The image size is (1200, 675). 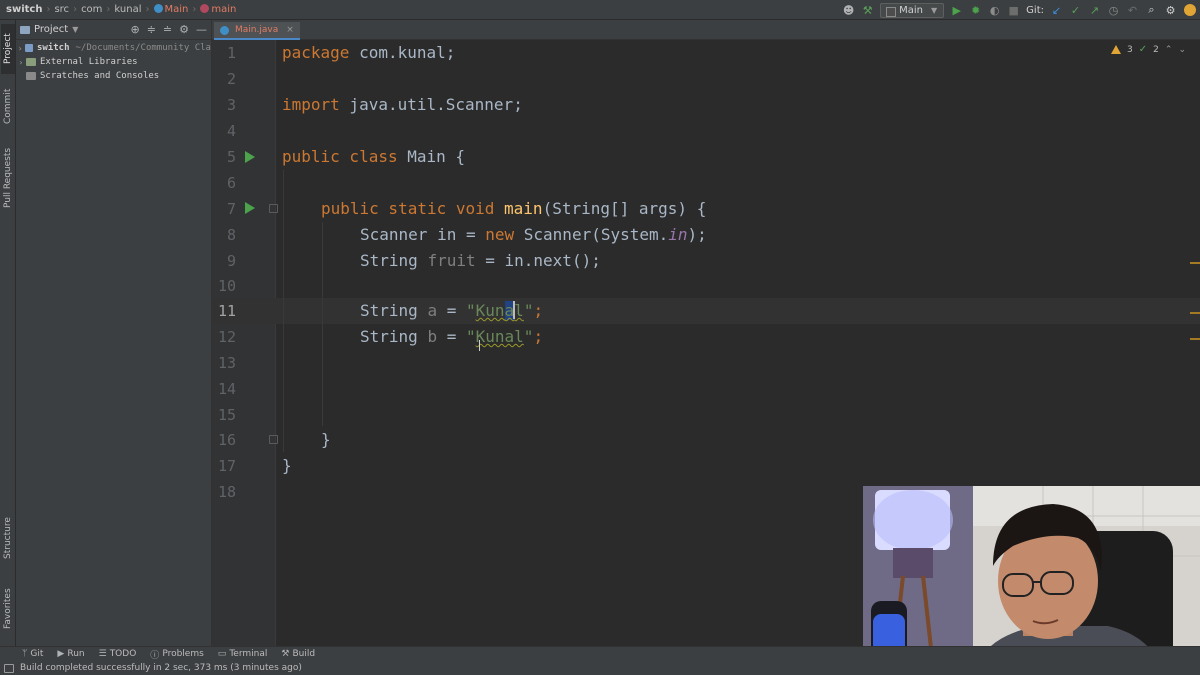 What do you see at coordinates (975, 10) in the screenshot?
I see `debug-icon: ✹` at bounding box center [975, 10].